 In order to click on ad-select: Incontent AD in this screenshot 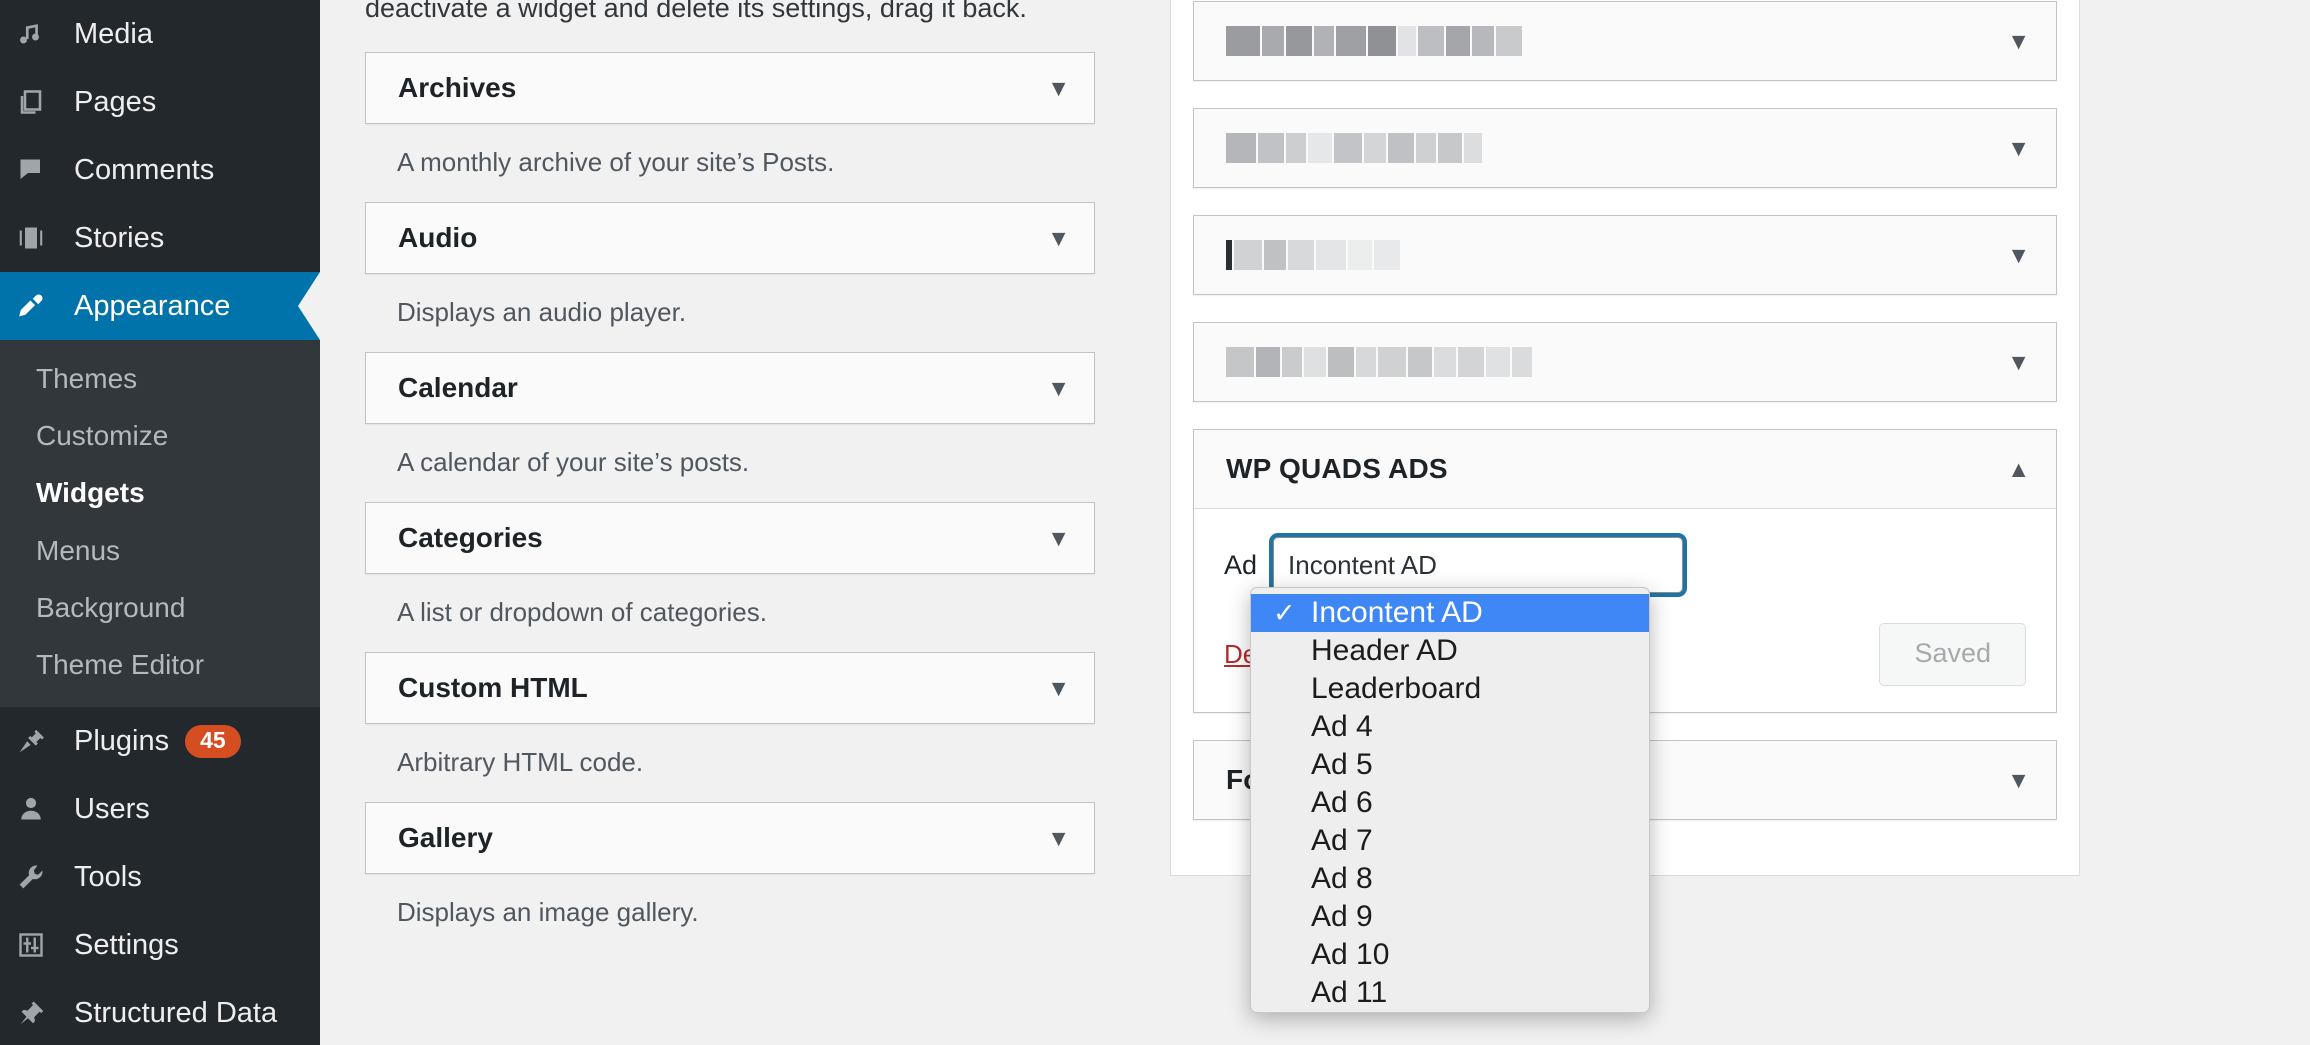, I will do `click(1478, 565)`.